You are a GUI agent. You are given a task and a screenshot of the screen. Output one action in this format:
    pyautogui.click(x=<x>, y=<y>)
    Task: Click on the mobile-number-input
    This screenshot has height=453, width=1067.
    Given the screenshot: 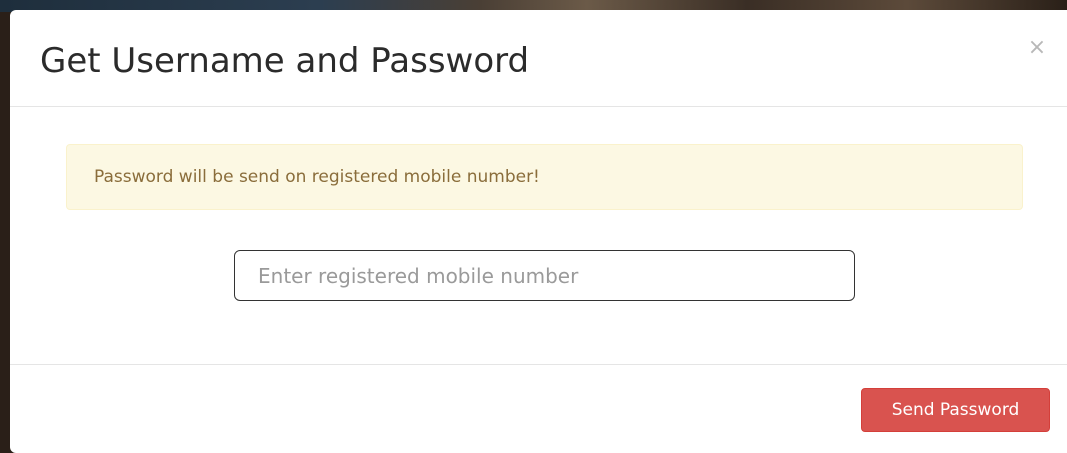 What is the action you would take?
    pyautogui.click(x=544, y=275)
    